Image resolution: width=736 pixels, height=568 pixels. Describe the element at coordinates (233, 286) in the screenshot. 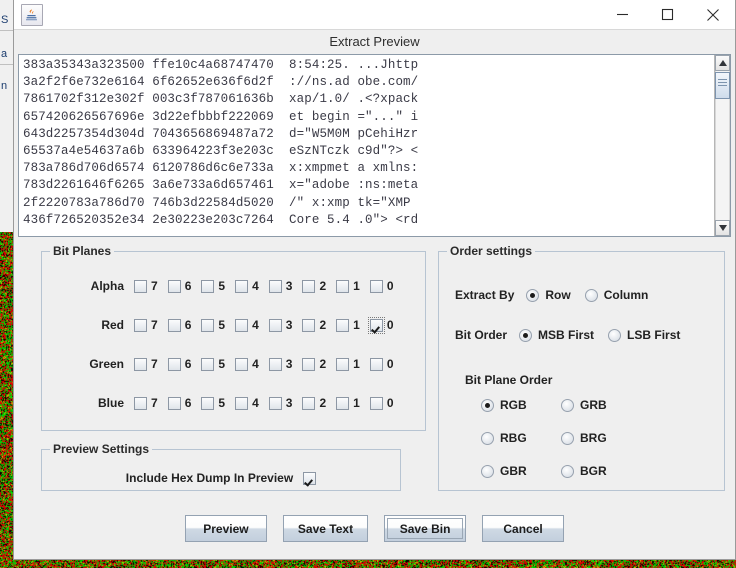

I see `bit-plane-row-alpha: Alpha 7 6 5 4 3 2 1 0` at that location.